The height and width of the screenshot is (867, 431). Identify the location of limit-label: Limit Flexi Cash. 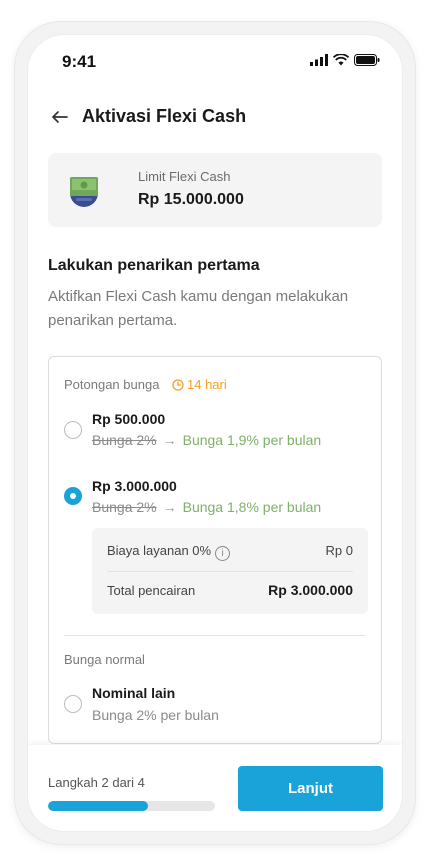
(184, 176).